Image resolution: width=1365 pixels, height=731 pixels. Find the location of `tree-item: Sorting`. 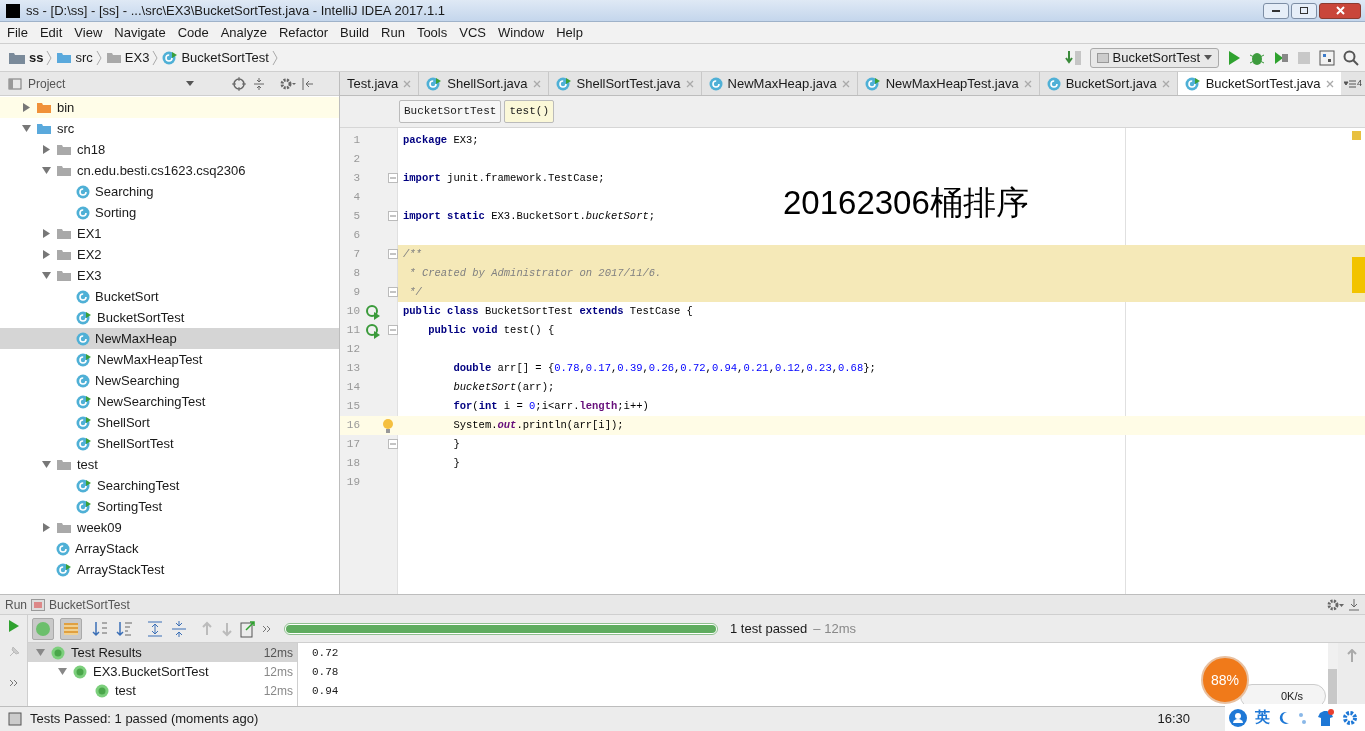

tree-item: Sorting is located at coordinates (169, 212).